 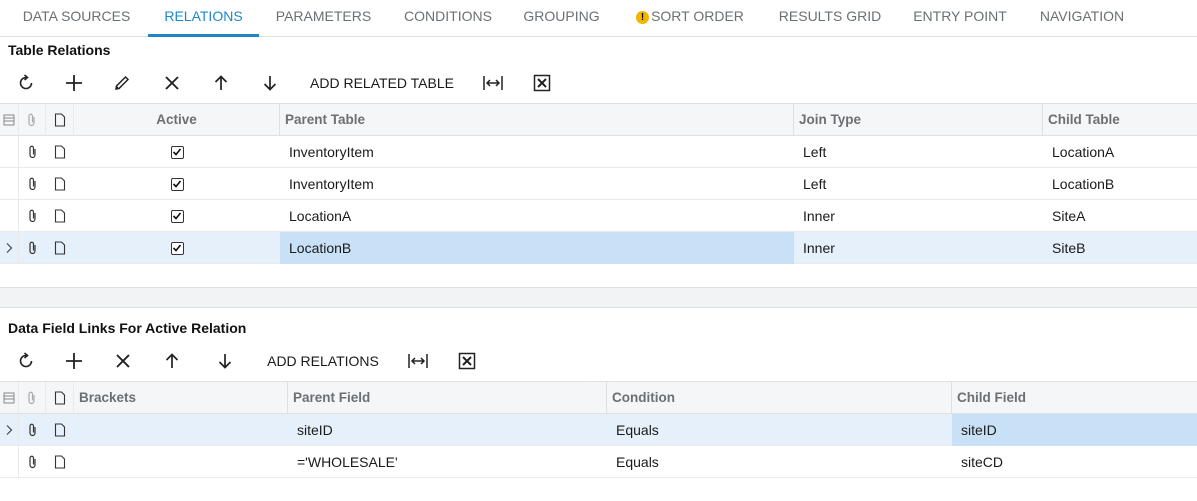 I want to click on child-field-cell: siteCD, so click(x=1074, y=462).